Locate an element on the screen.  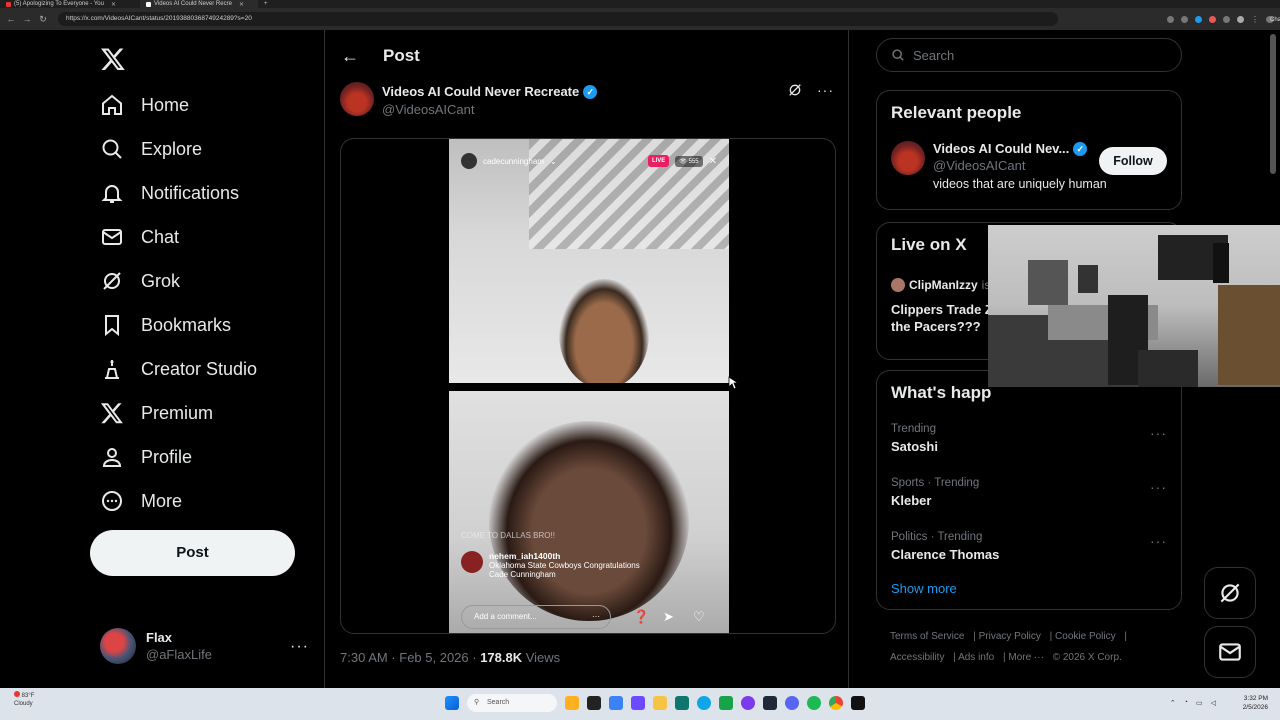
author-name: Videos AI Could Never Recreate is located at coordinates (480, 91).